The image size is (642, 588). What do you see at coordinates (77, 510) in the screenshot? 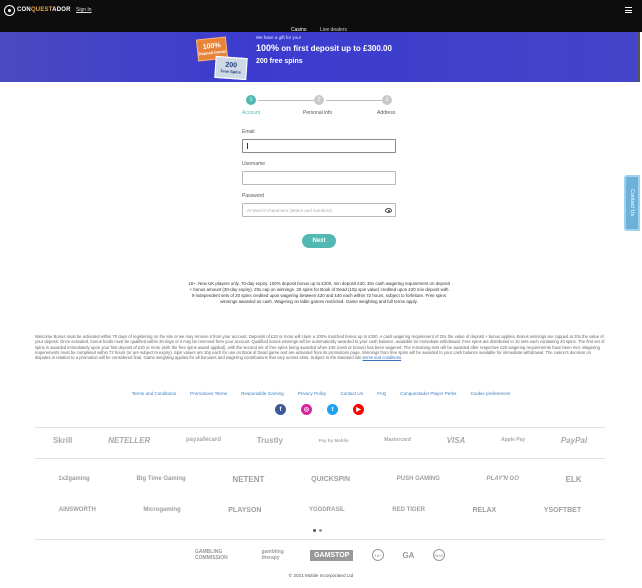
I see `provider-logo: AINSWORTH` at bounding box center [77, 510].